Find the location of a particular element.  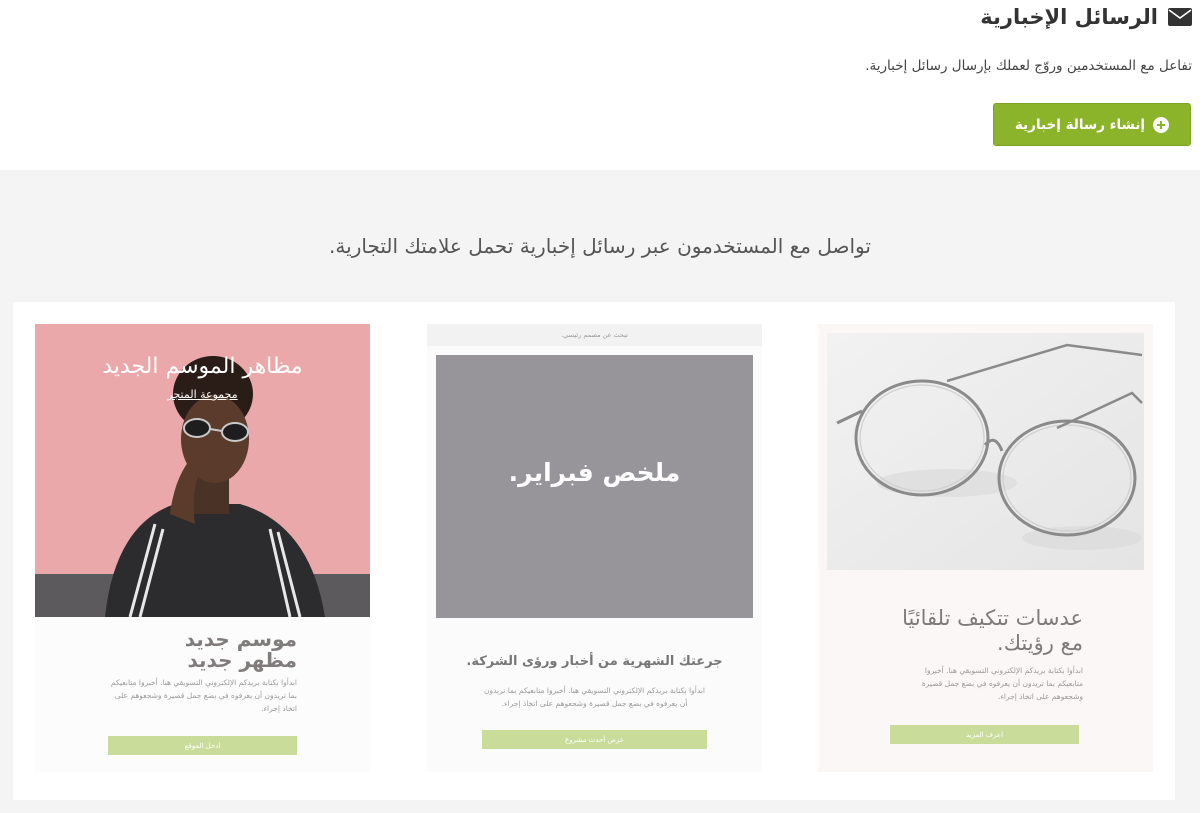

envelope-icon is located at coordinates (1180, 17).